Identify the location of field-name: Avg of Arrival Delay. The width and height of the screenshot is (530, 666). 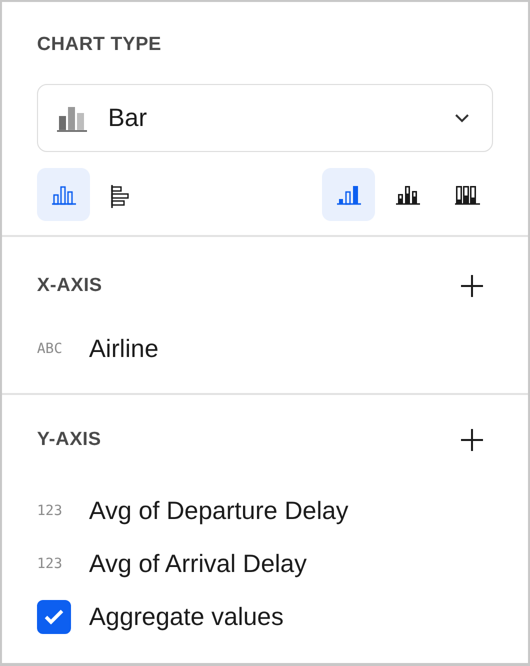
(198, 564).